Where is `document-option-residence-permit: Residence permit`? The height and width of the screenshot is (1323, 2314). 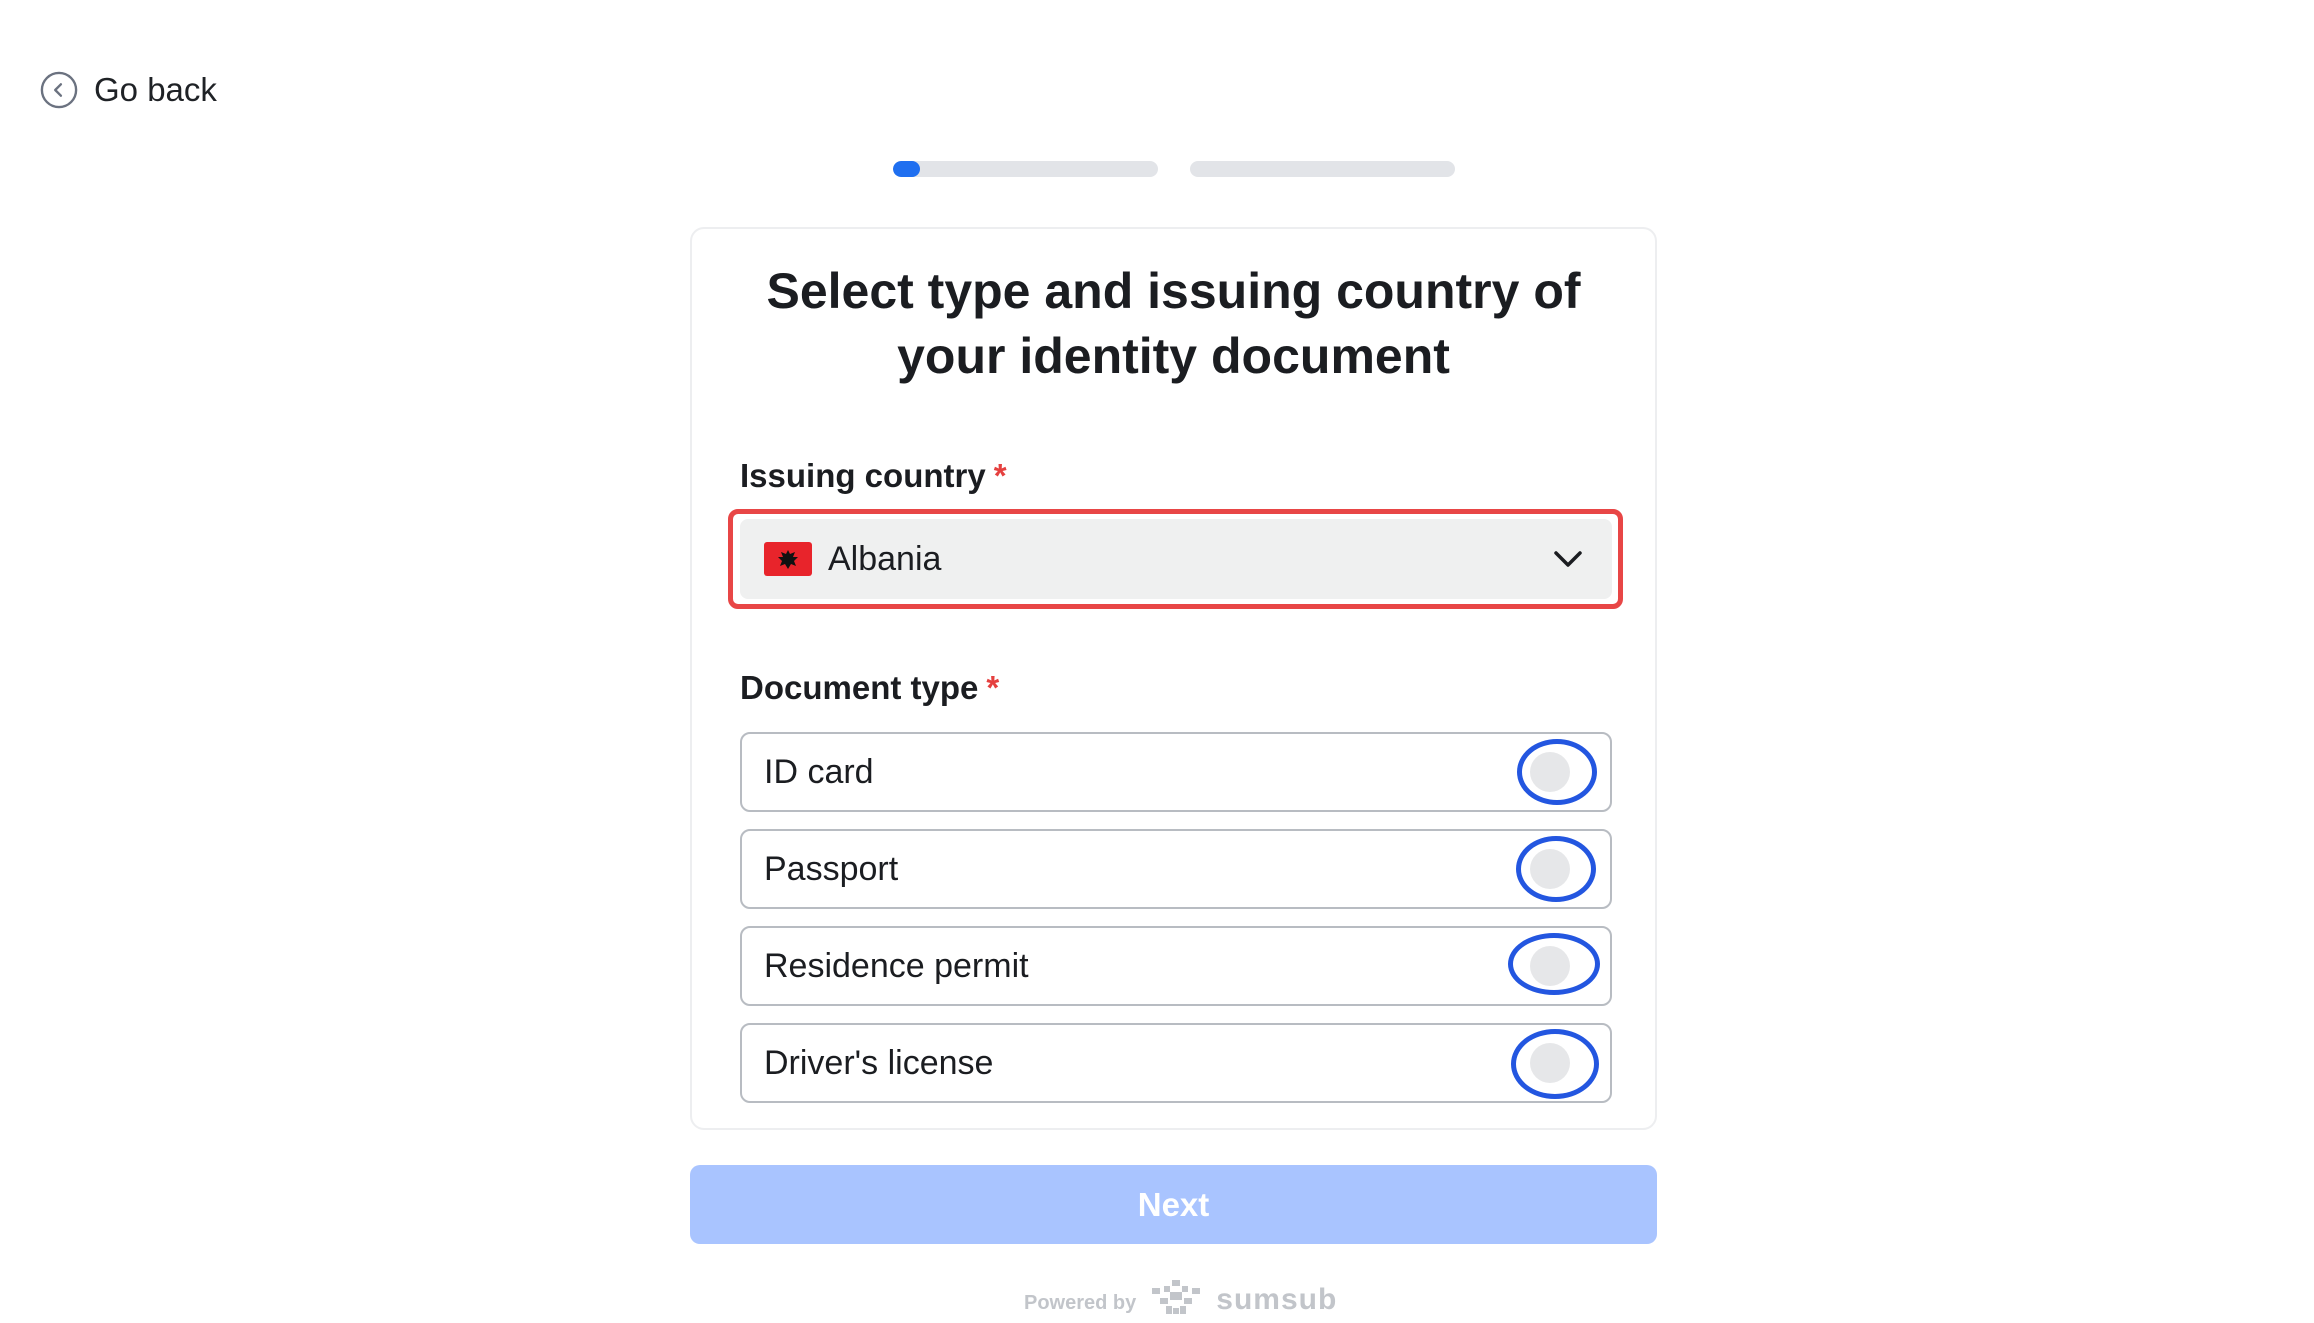
document-option-residence-permit: Residence permit is located at coordinates (1176, 966).